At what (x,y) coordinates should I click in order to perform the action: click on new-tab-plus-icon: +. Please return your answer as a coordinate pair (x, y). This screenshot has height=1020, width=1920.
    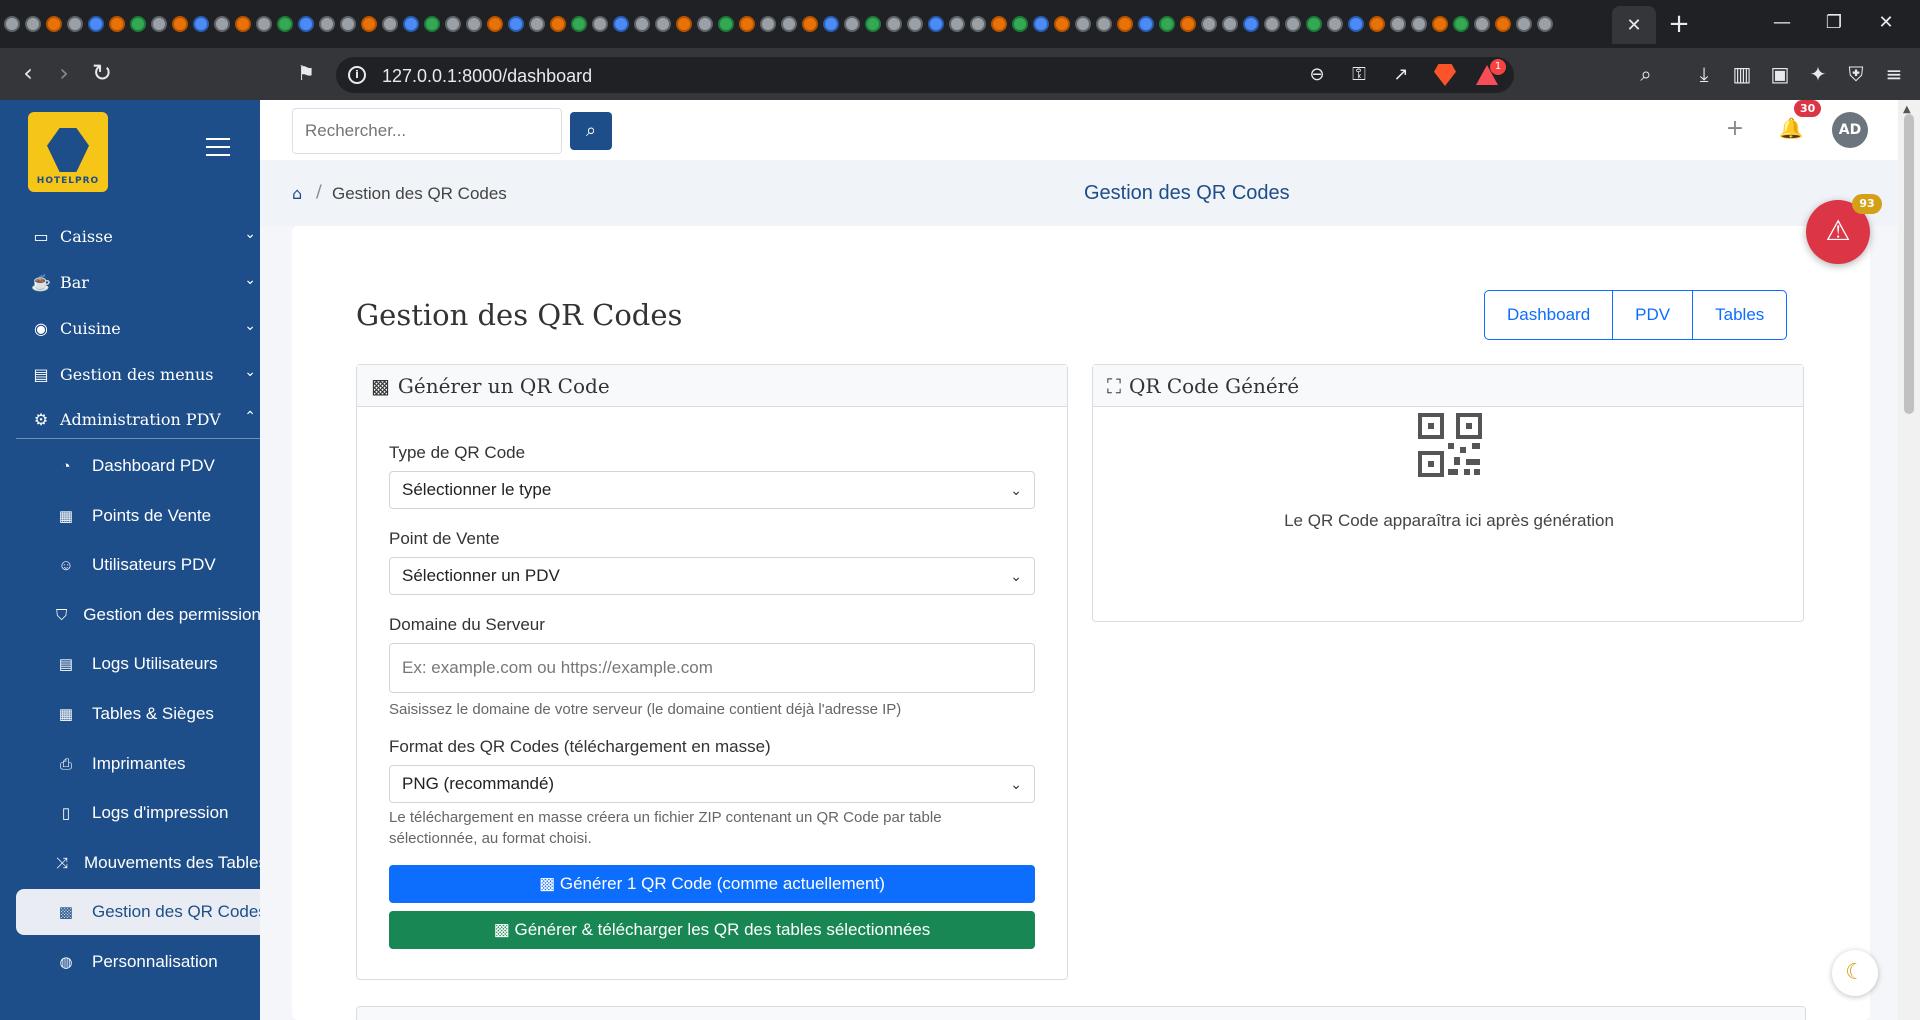
    Looking at the image, I should click on (1679, 25).